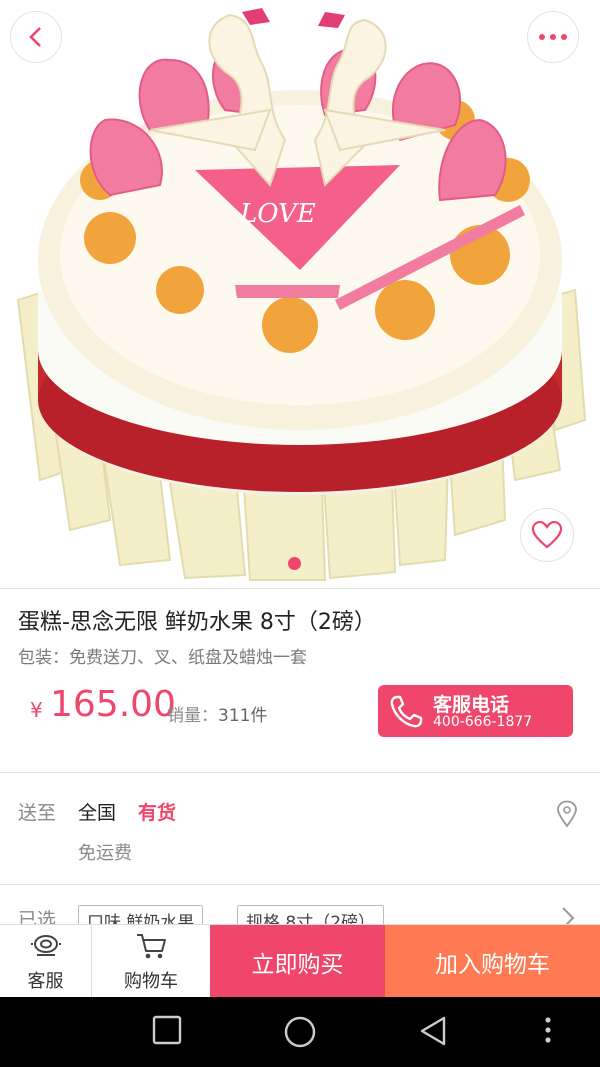 The image size is (600, 1067). I want to click on sales-label: 销量：, so click(192, 716).